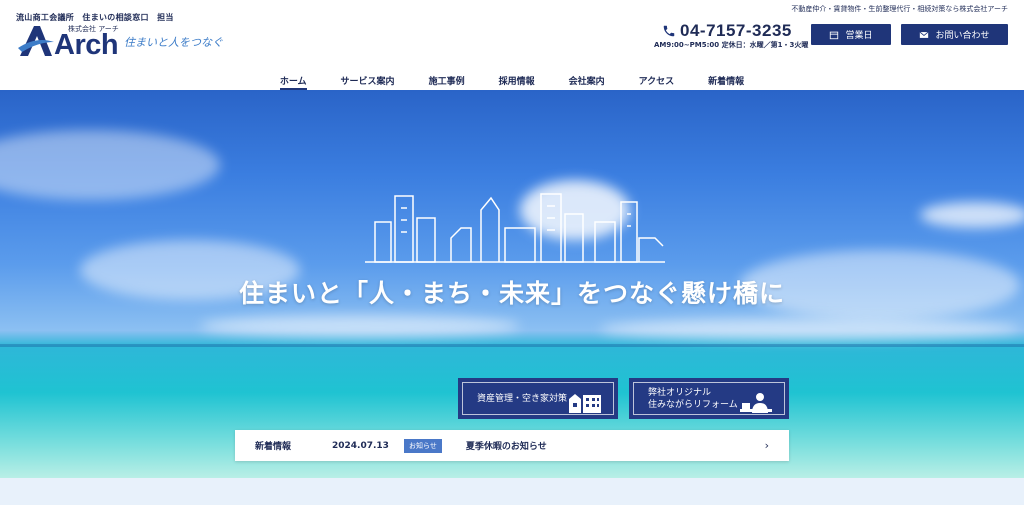 Image resolution: width=1024 pixels, height=505 pixels. Describe the element at coordinates (834, 35) in the screenshot. I see `calendar-icon` at that location.